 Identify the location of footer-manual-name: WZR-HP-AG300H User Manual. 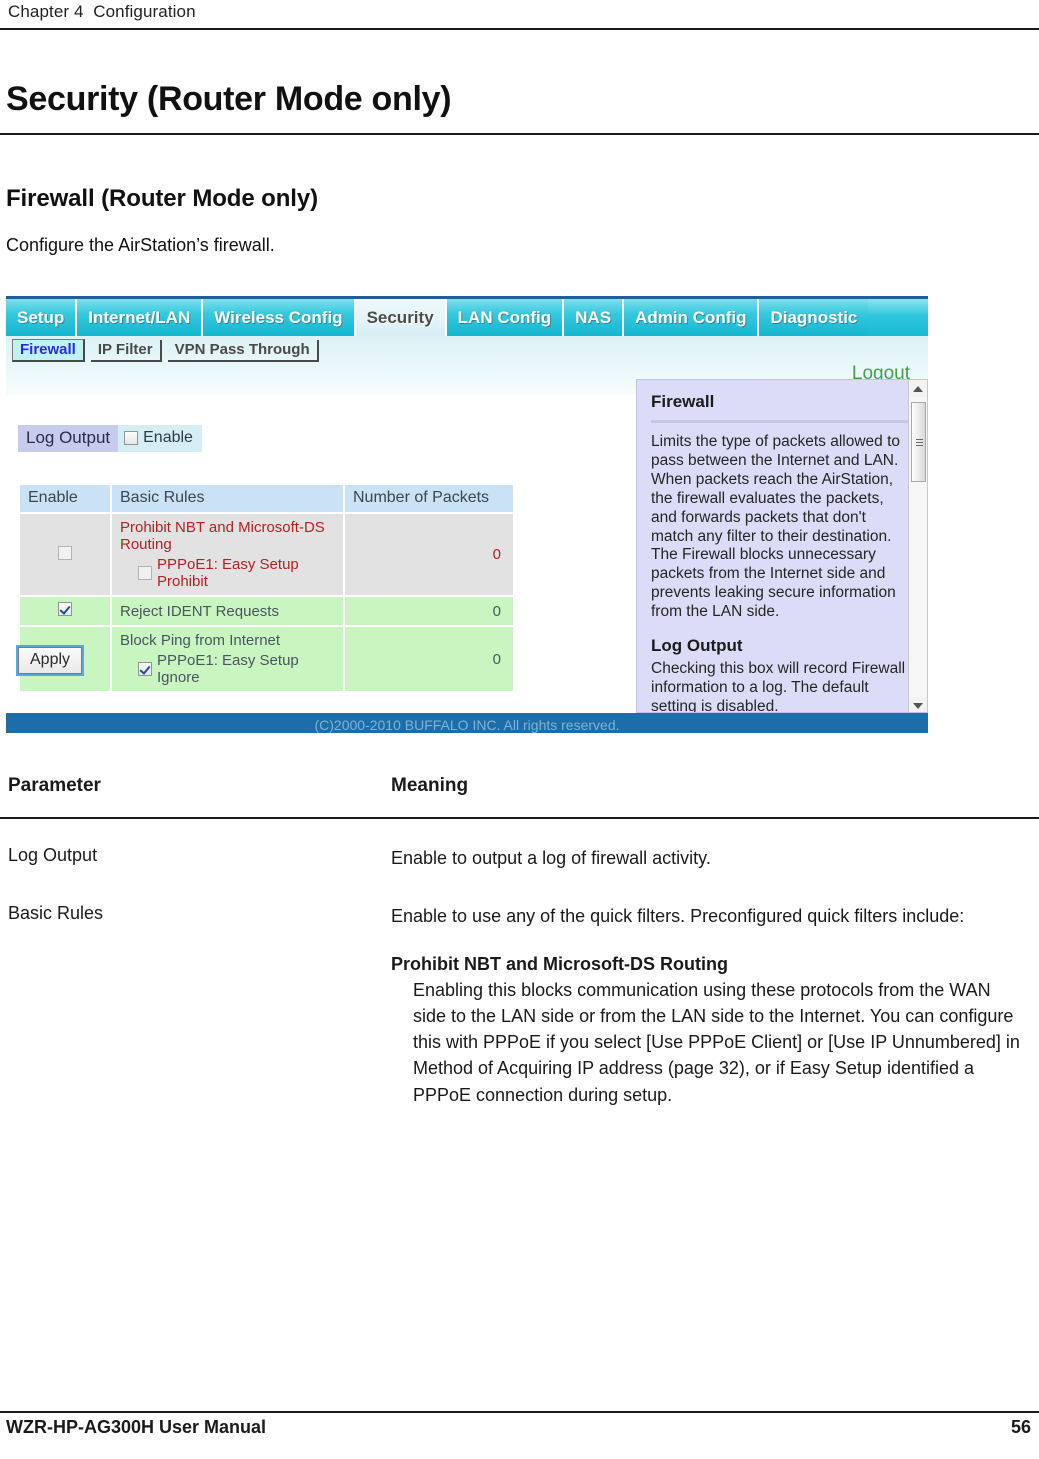
(136, 1427).